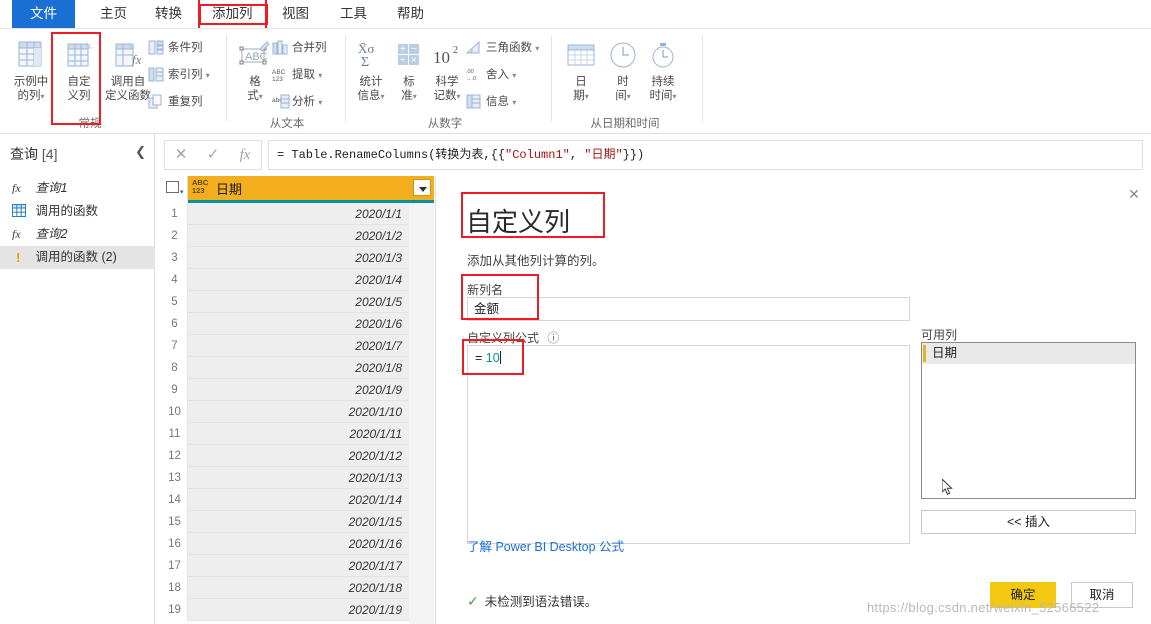 The width and height of the screenshot is (1151, 624). I want to click on table-row: 1 2020/1/1, so click(298, 214).